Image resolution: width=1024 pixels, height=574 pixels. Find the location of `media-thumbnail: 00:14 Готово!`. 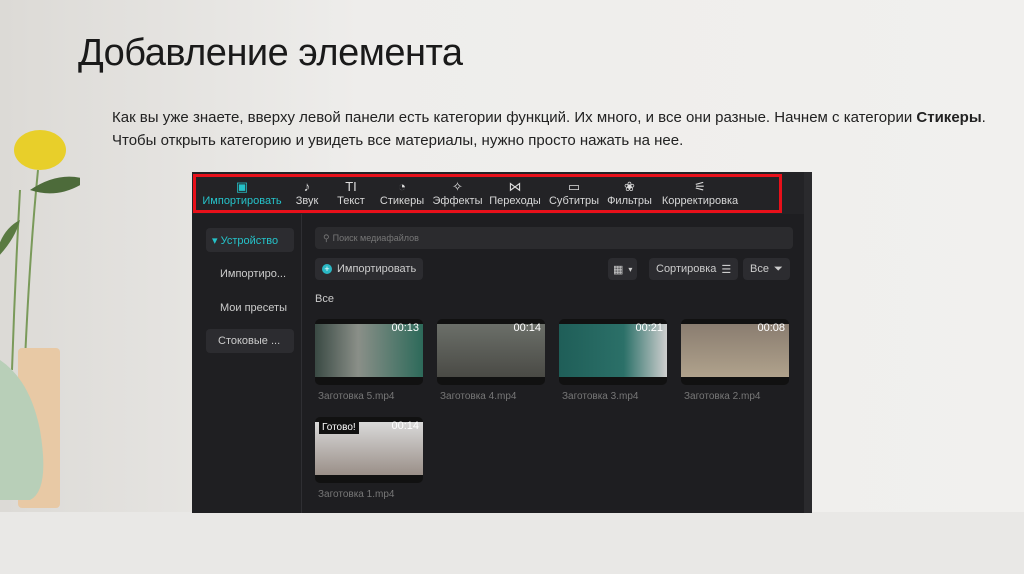

media-thumbnail: 00:14 Готово! is located at coordinates (369, 450).